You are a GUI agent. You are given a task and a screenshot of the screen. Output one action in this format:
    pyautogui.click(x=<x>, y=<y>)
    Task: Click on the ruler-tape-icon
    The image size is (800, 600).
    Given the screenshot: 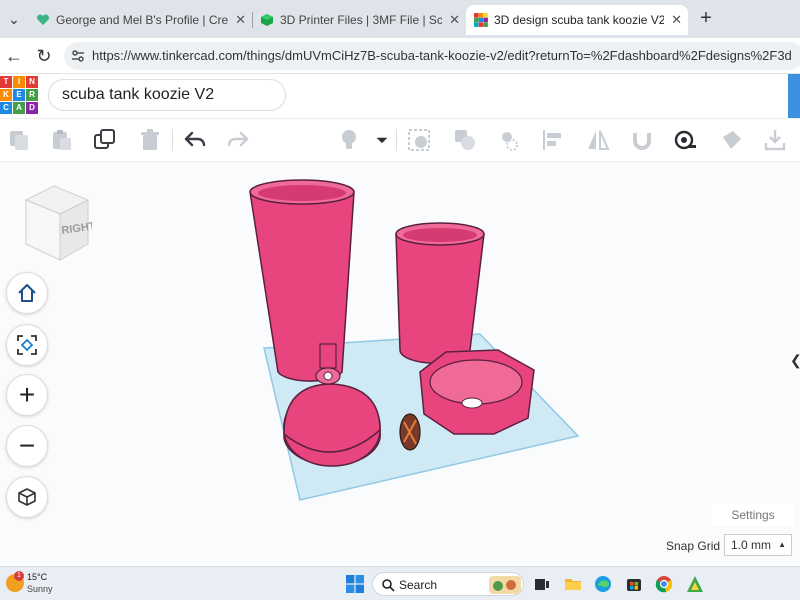 What is the action you would take?
    pyautogui.click(x=685, y=140)
    